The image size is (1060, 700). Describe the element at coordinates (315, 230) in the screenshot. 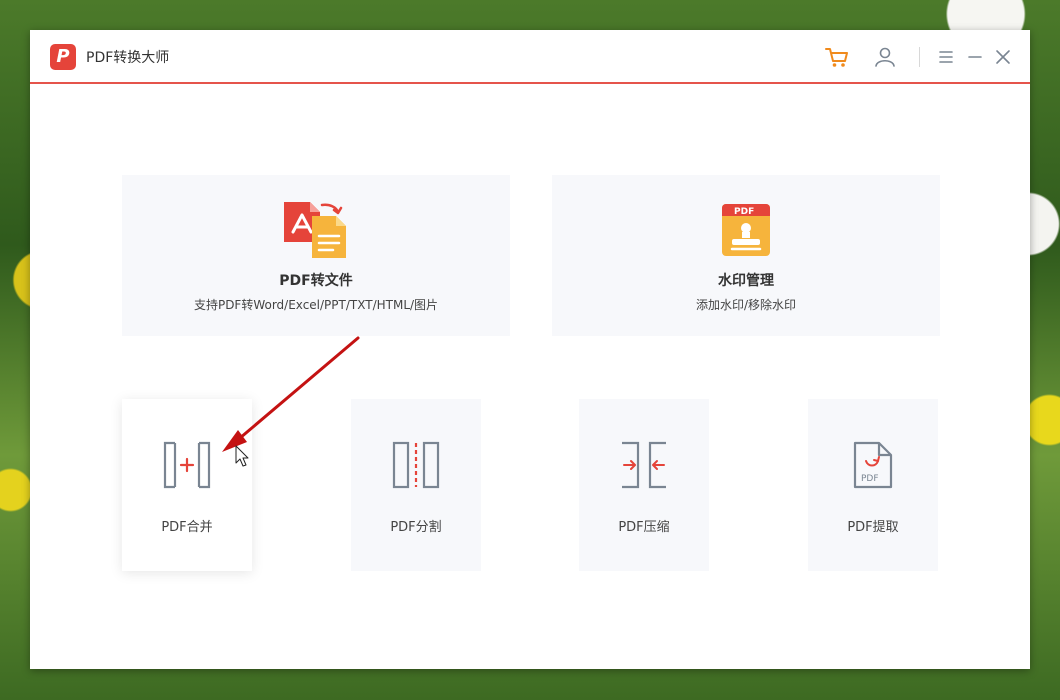

I see `pdf-convert-icon` at that location.